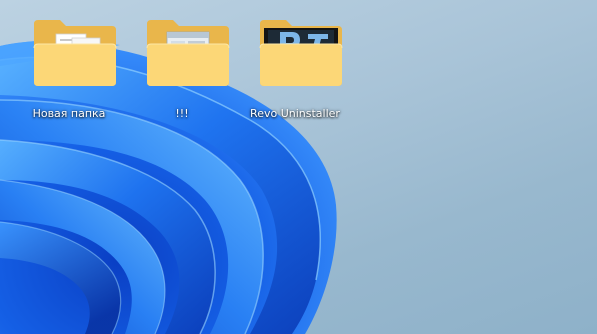  What do you see at coordinates (69, 113) in the screenshot?
I see `icon-label: Новая папка` at bounding box center [69, 113].